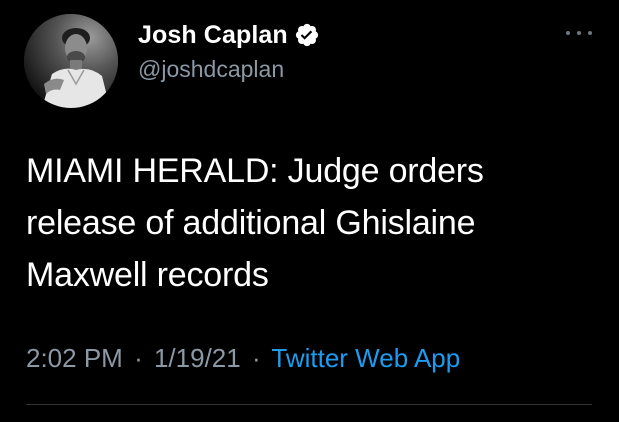 This screenshot has width=619, height=422. Describe the element at coordinates (307, 35) in the screenshot. I see `verified-badge-icon` at that location.